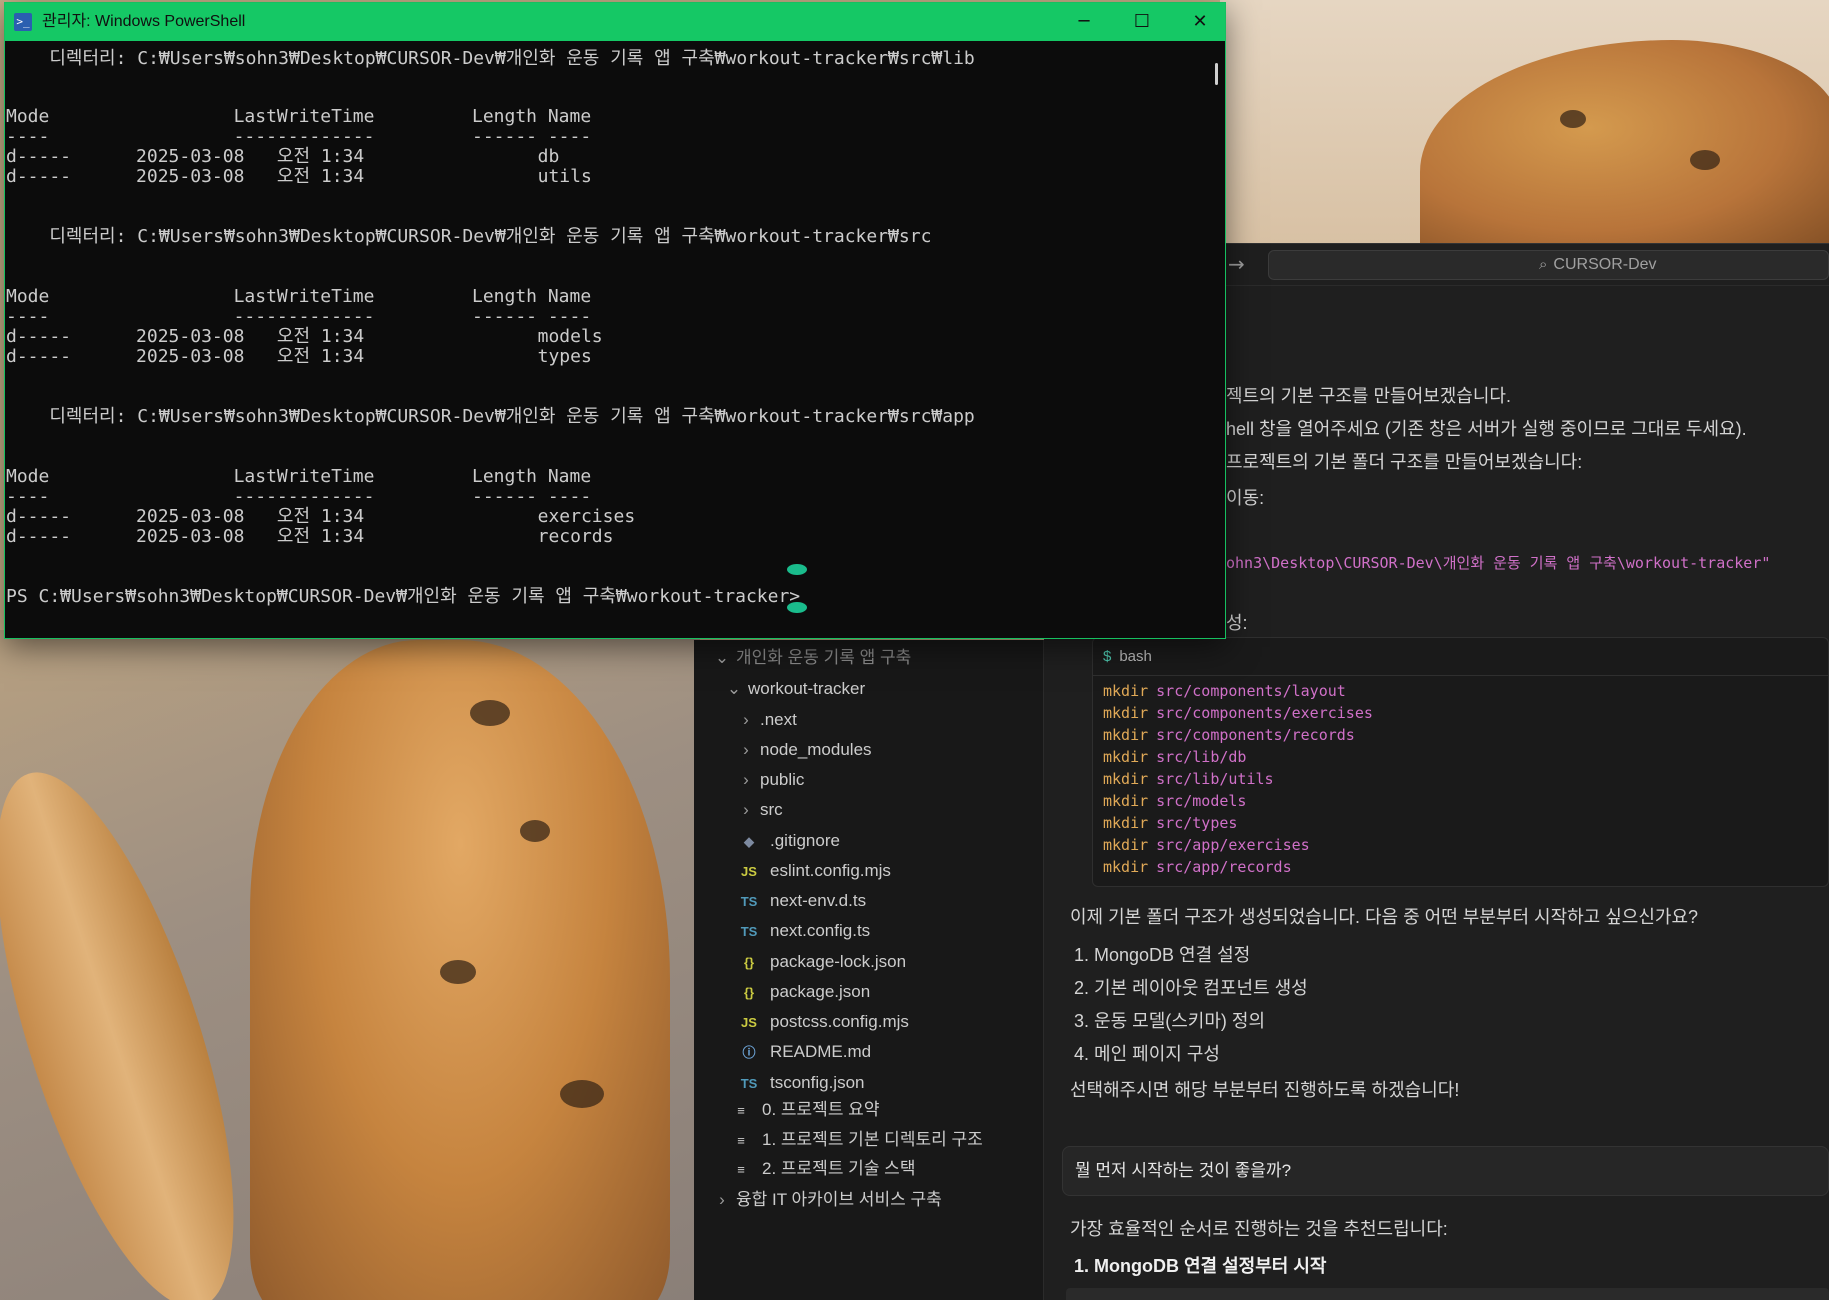  I want to click on code-lang-label: bash, so click(1135, 656).